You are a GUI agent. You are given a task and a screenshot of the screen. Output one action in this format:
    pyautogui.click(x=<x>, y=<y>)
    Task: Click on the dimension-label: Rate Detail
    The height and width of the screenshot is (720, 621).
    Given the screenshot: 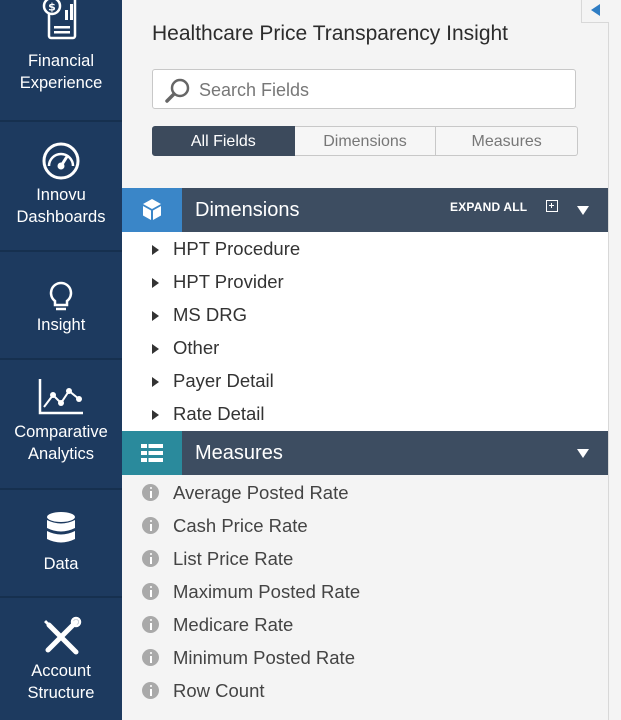 What is the action you would take?
    pyautogui.click(x=219, y=413)
    